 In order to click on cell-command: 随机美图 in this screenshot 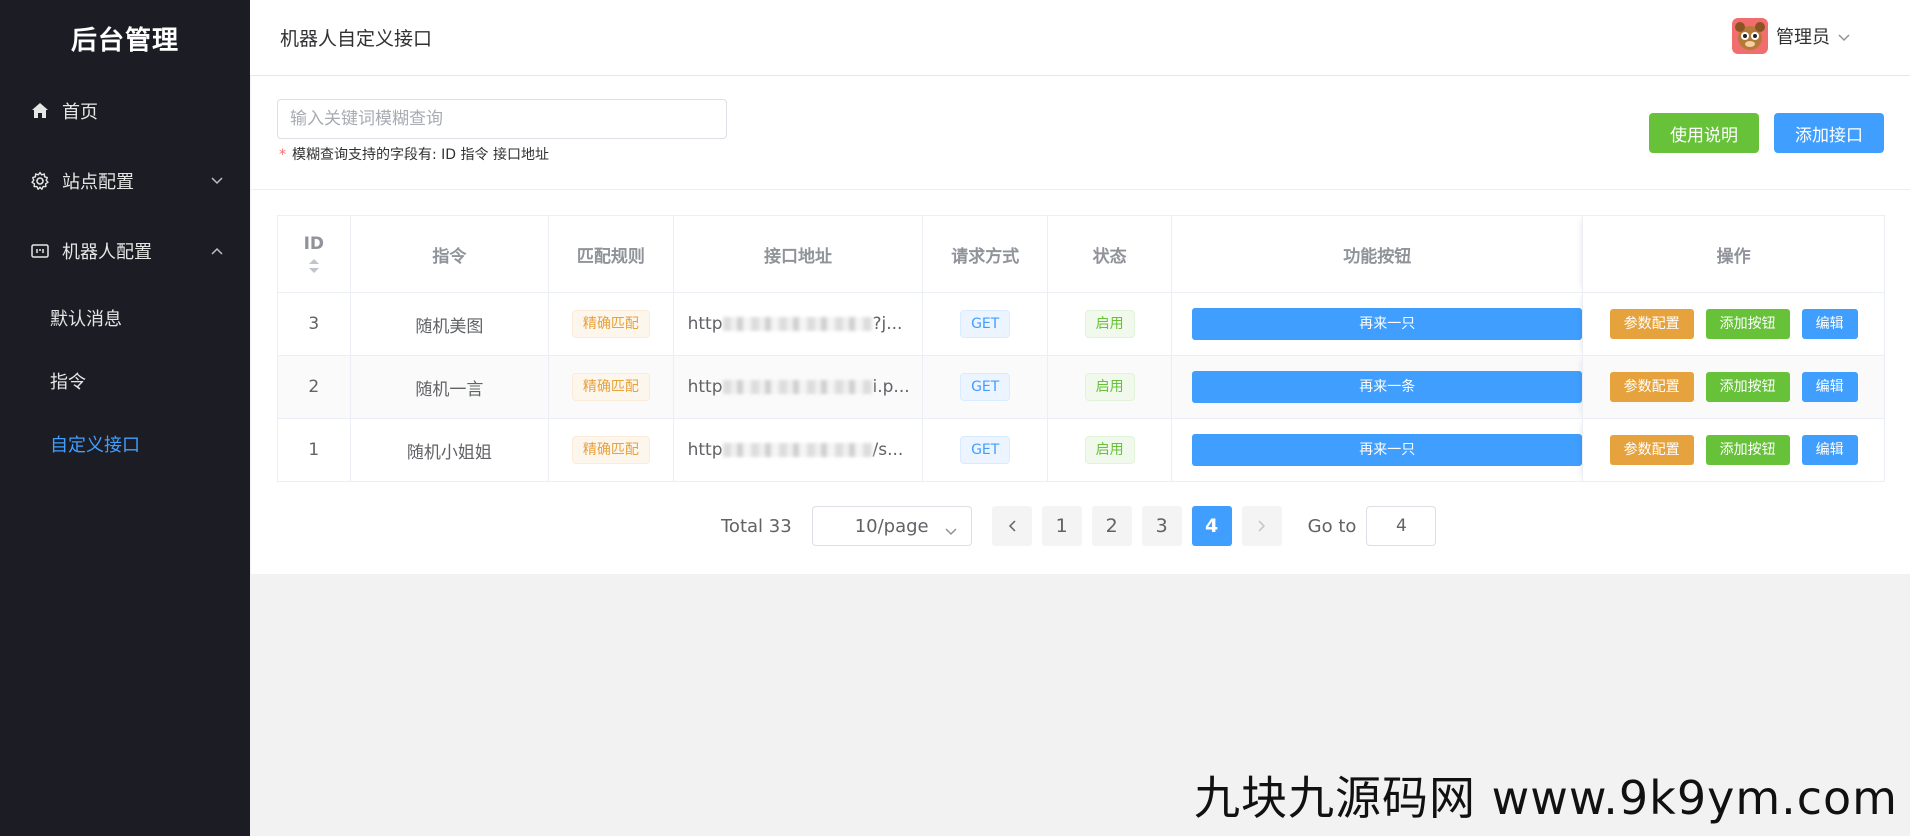, I will do `click(450, 324)`.